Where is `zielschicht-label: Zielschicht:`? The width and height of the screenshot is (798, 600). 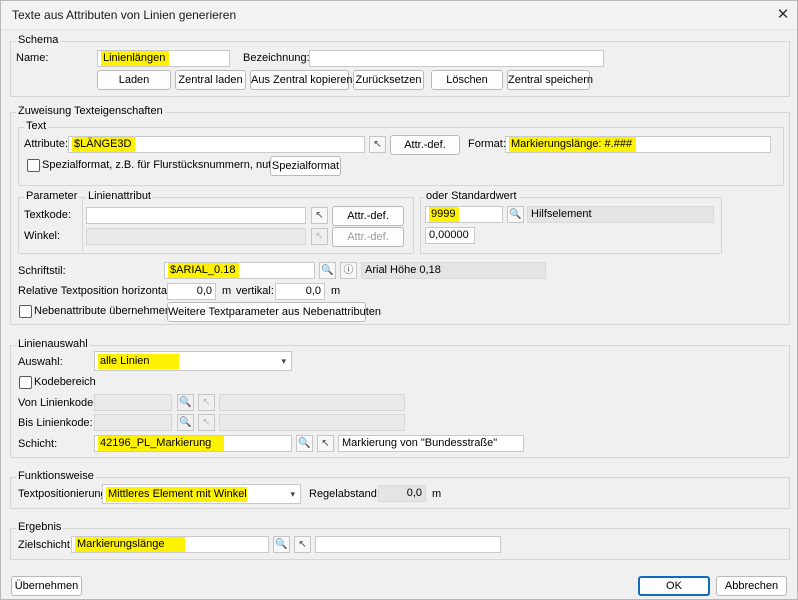
zielschicht-label: Zielschicht: is located at coordinates (46, 545).